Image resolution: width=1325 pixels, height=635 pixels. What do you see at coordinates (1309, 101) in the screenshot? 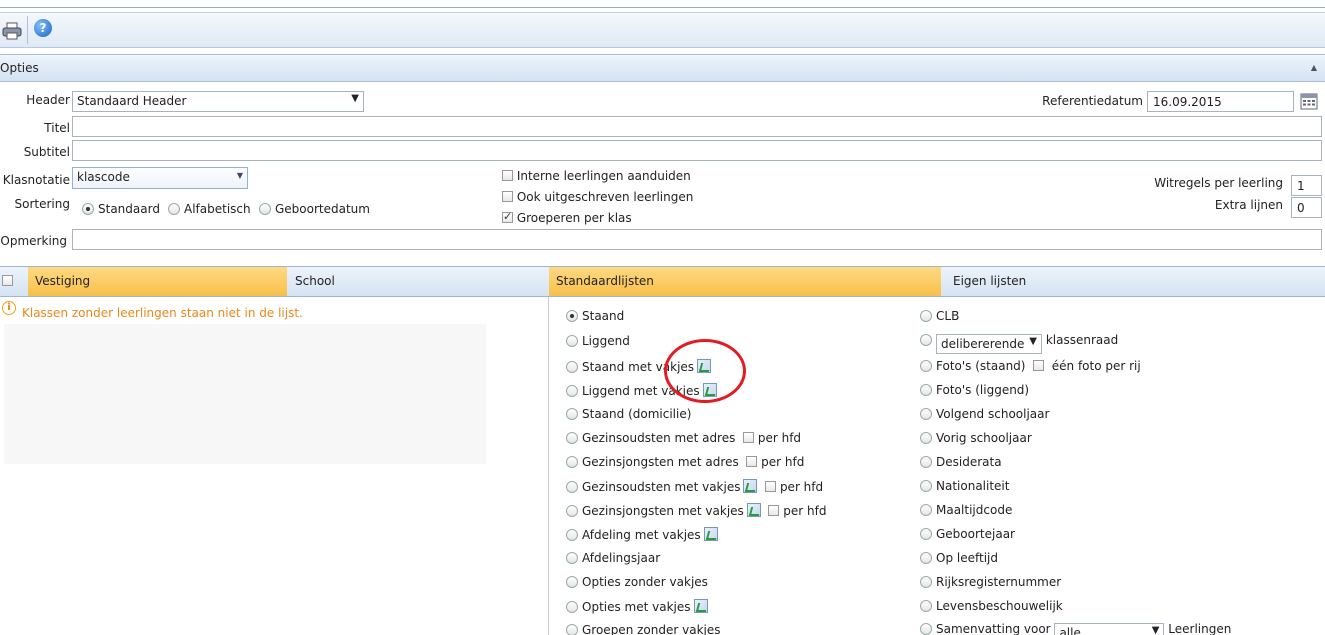
I see `calendar-icon` at bounding box center [1309, 101].